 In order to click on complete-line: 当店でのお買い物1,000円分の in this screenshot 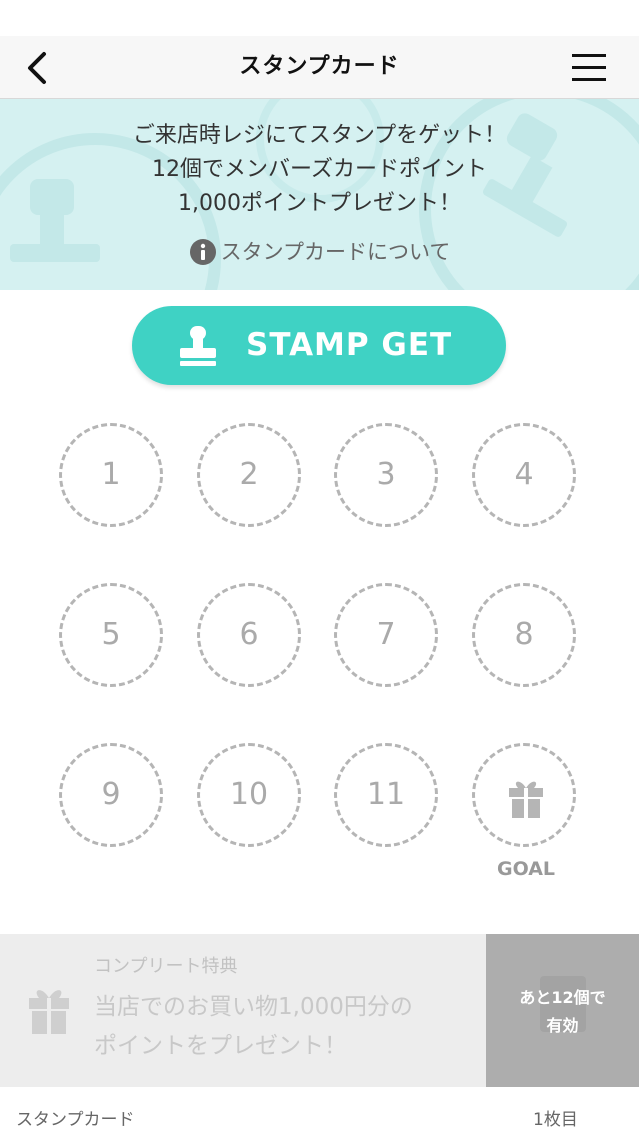, I will do `click(253, 1007)`.